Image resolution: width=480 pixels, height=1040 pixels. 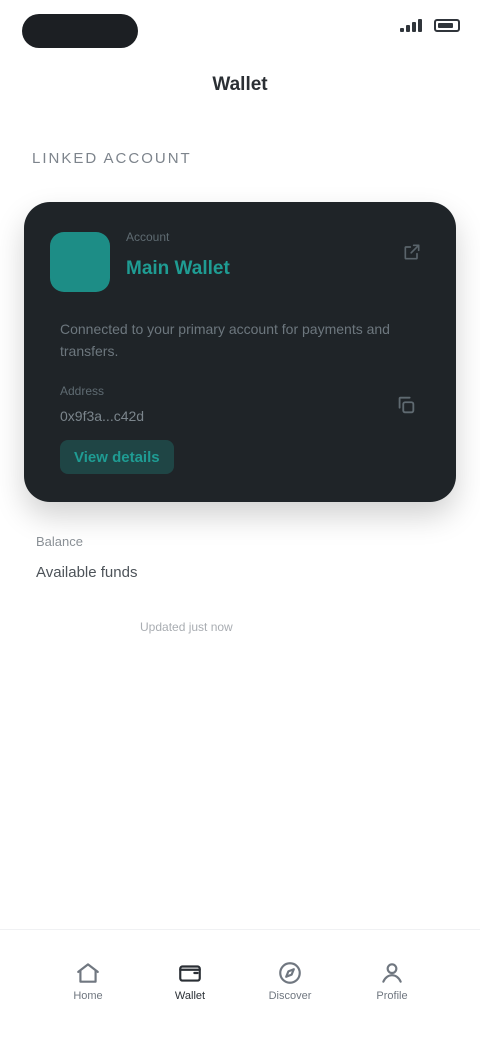 What do you see at coordinates (290, 996) in the screenshot?
I see `nav-label-discover: Discover` at bounding box center [290, 996].